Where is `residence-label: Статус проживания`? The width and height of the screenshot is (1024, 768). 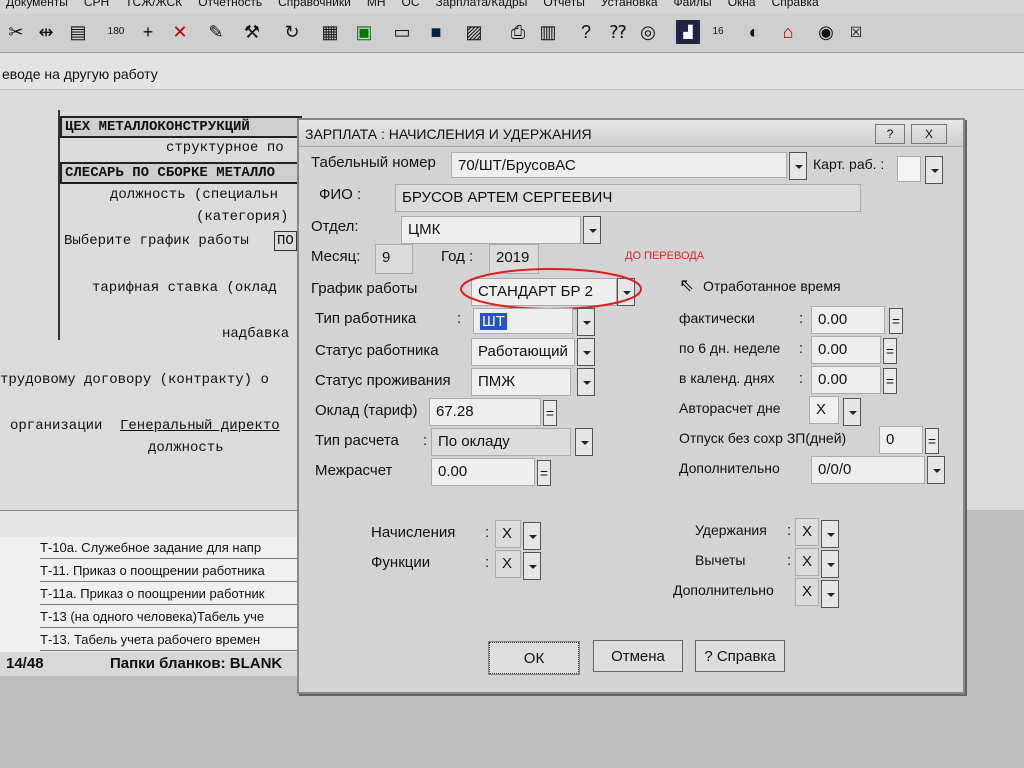 residence-label: Статус проживания is located at coordinates (383, 380).